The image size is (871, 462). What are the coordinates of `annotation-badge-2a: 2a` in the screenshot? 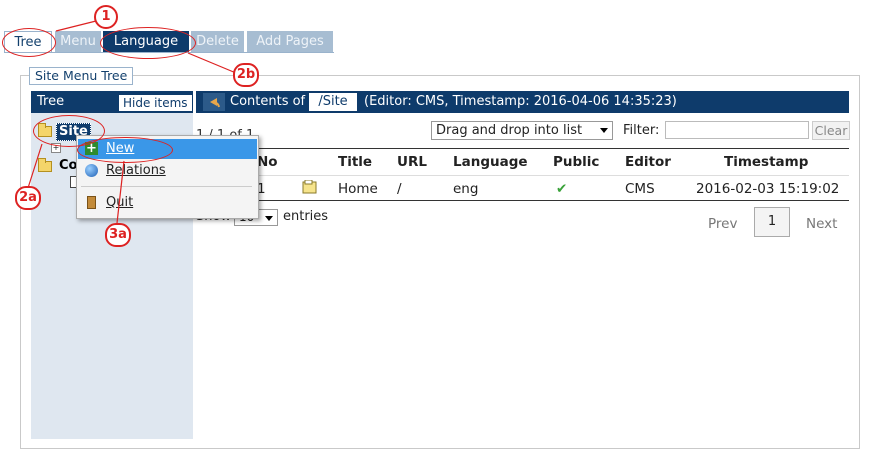 It's located at (28, 198).